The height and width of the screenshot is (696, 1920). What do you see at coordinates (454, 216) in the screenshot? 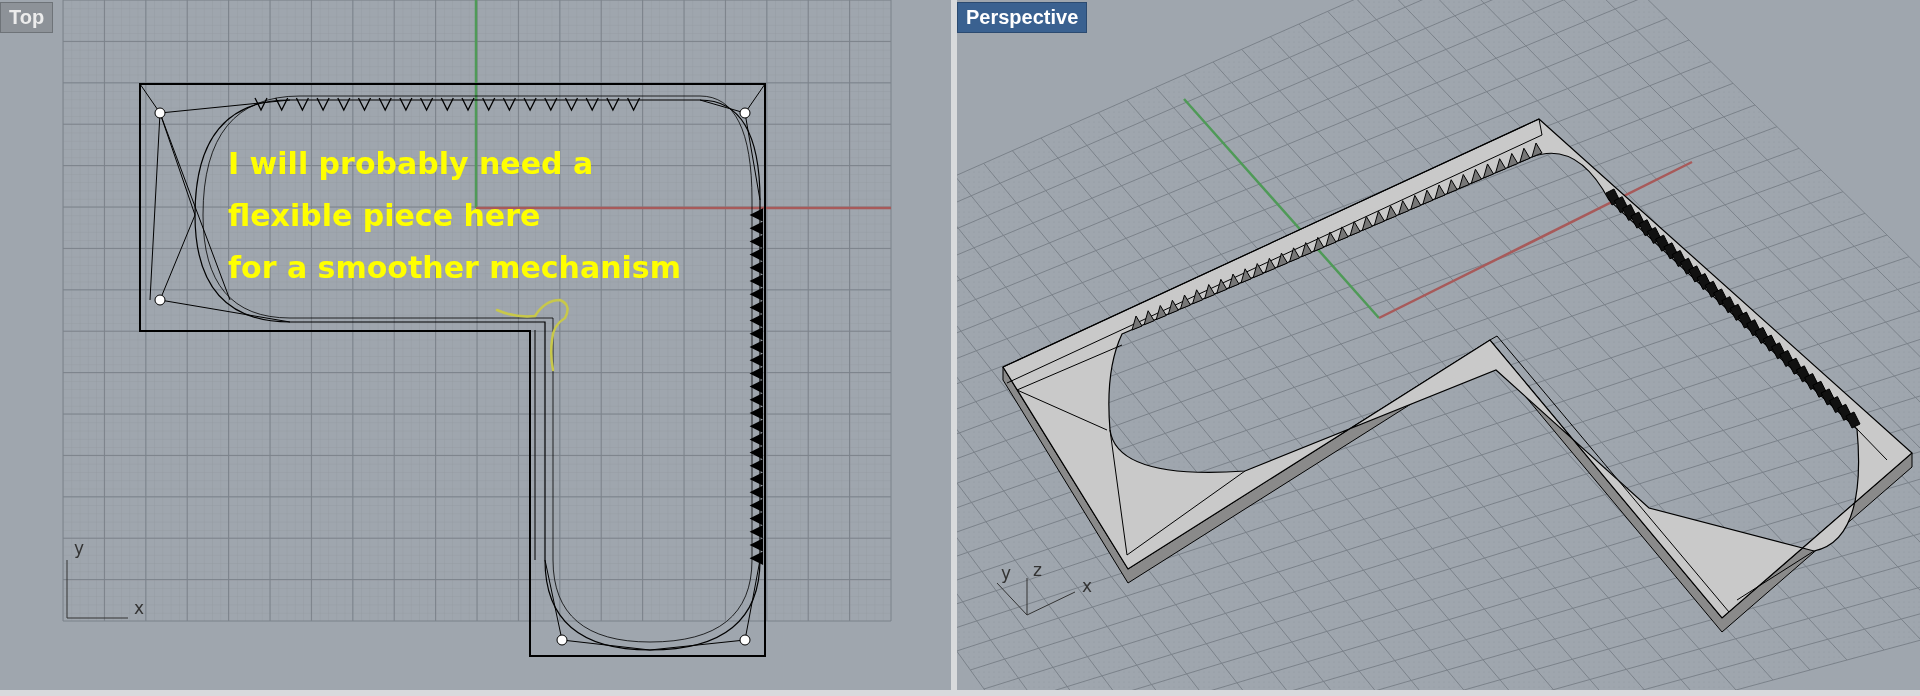
I see `annotation-text: I will probably need a flexible piece here for a smoother mechanism` at bounding box center [454, 216].